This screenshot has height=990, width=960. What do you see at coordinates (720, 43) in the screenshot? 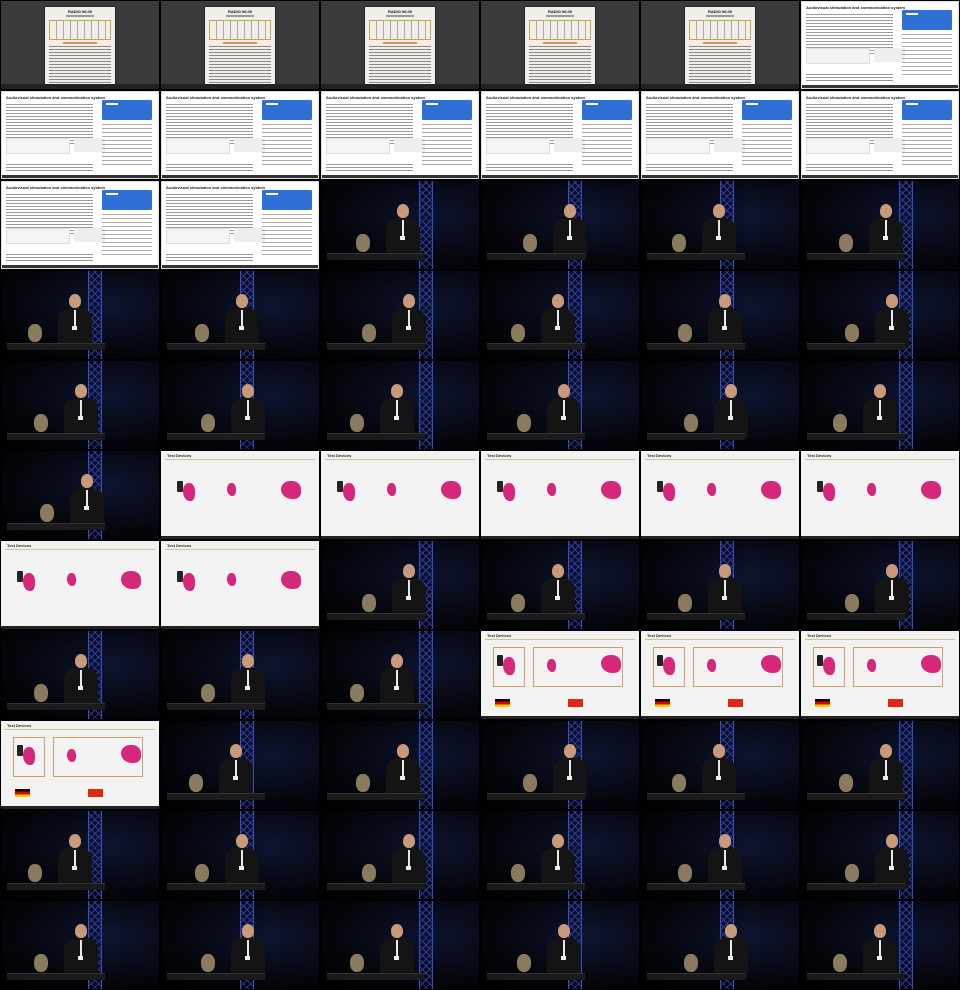
I see `document-caption` at bounding box center [720, 43].